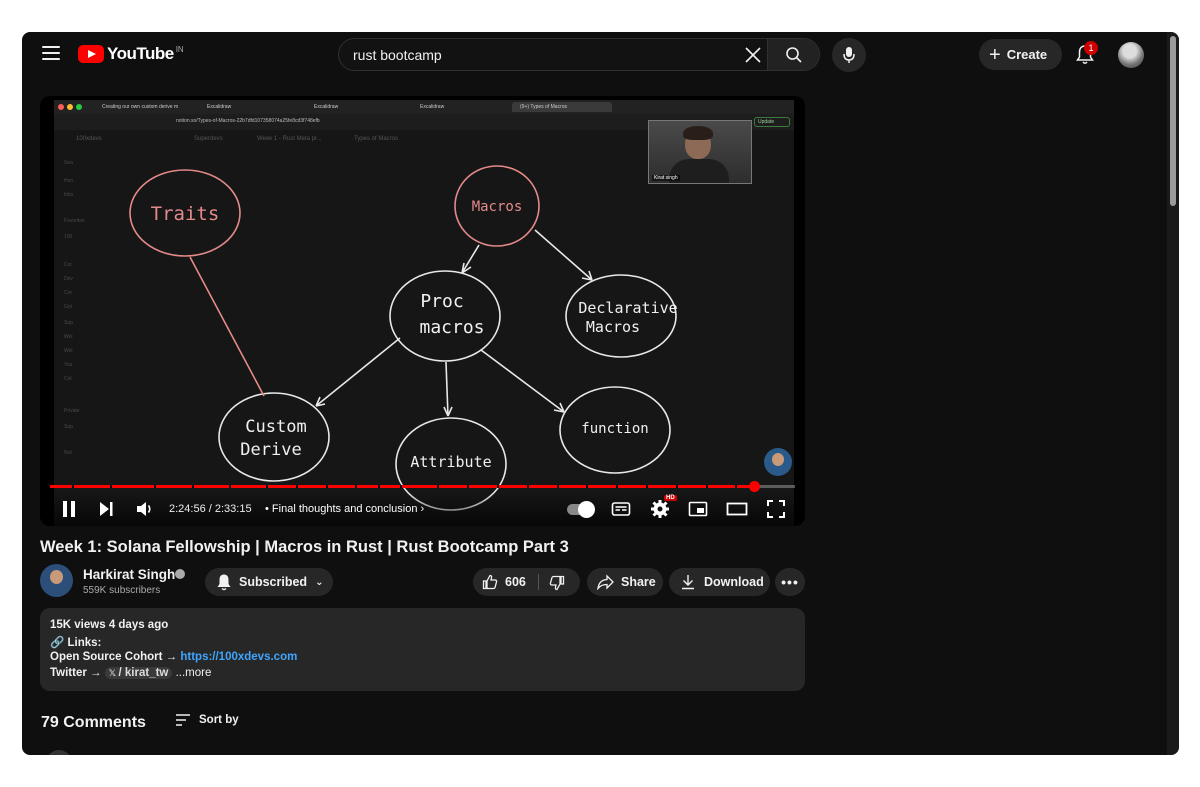 The height and width of the screenshot is (787, 1200). I want to click on more-link: ...more, so click(194, 673).